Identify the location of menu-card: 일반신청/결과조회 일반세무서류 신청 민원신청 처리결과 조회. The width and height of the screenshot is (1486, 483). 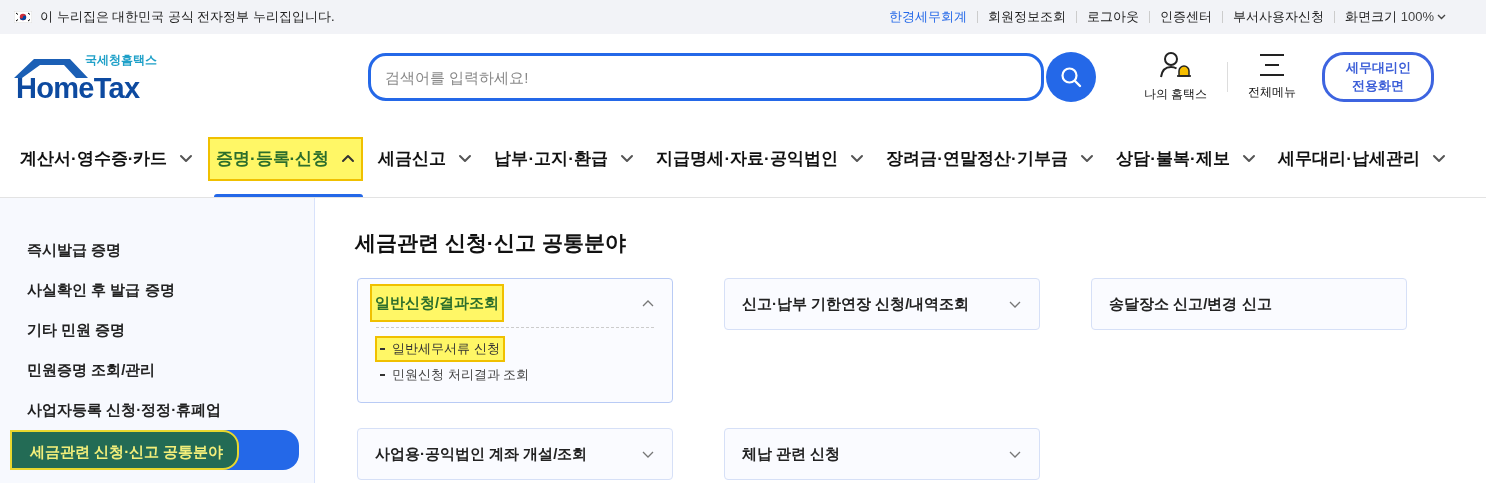
(515, 340).